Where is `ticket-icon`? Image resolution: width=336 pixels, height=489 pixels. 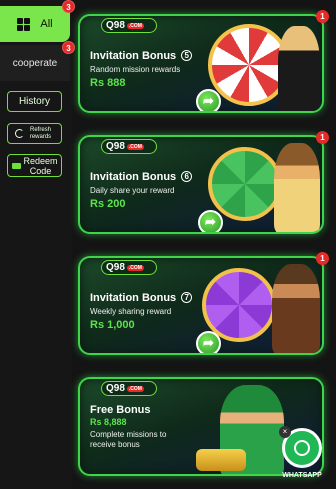
ticket-icon is located at coordinates (16, 165).